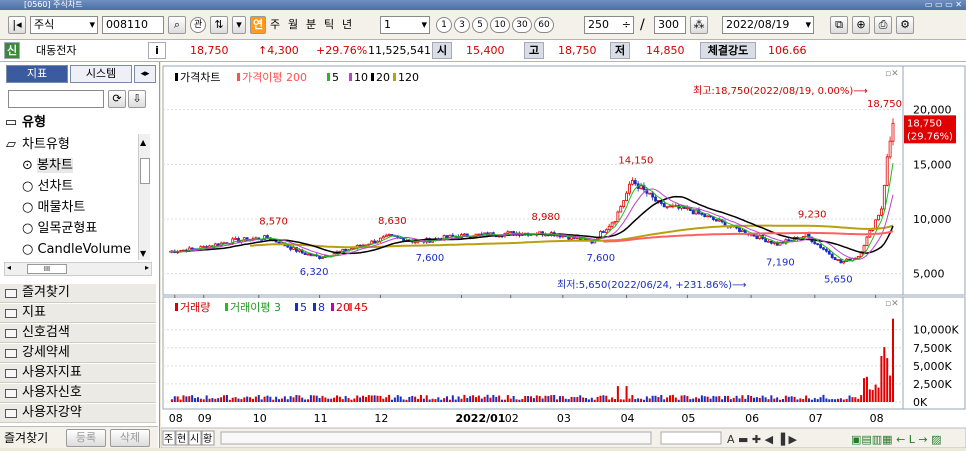 Image resolution: width=966 pixels, height=451 pixels. What do you see at coordinates (64, 25) in the screenshot?
I see `market-select: 주식 ▾` at bounding box center [64, 25].